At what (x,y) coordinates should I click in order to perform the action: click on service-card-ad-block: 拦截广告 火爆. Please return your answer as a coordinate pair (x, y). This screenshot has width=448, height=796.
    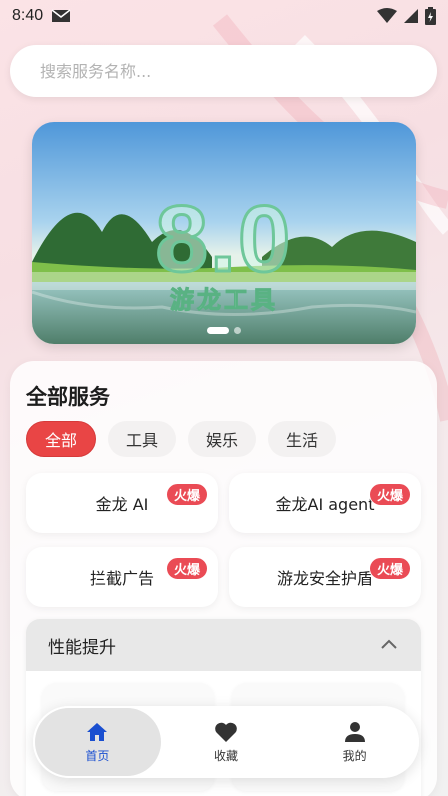
    Looking at the image, I should click on (122, 577).